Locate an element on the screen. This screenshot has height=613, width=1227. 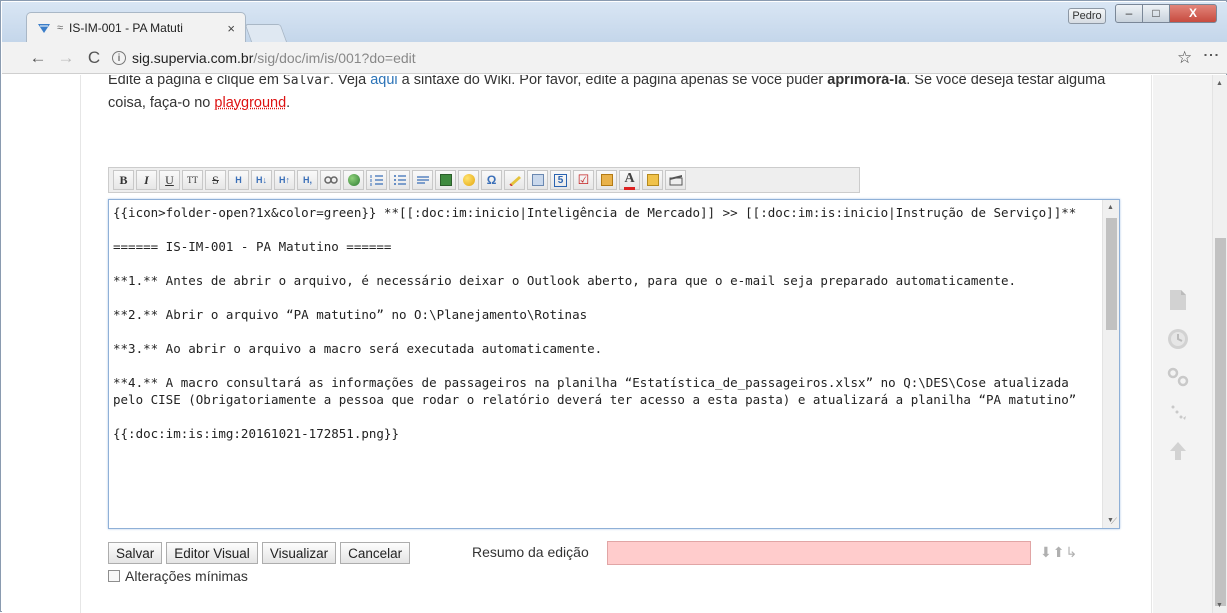
tab-title: IS-IM-001 - PA Matuti is located at coordinates (126, 28).